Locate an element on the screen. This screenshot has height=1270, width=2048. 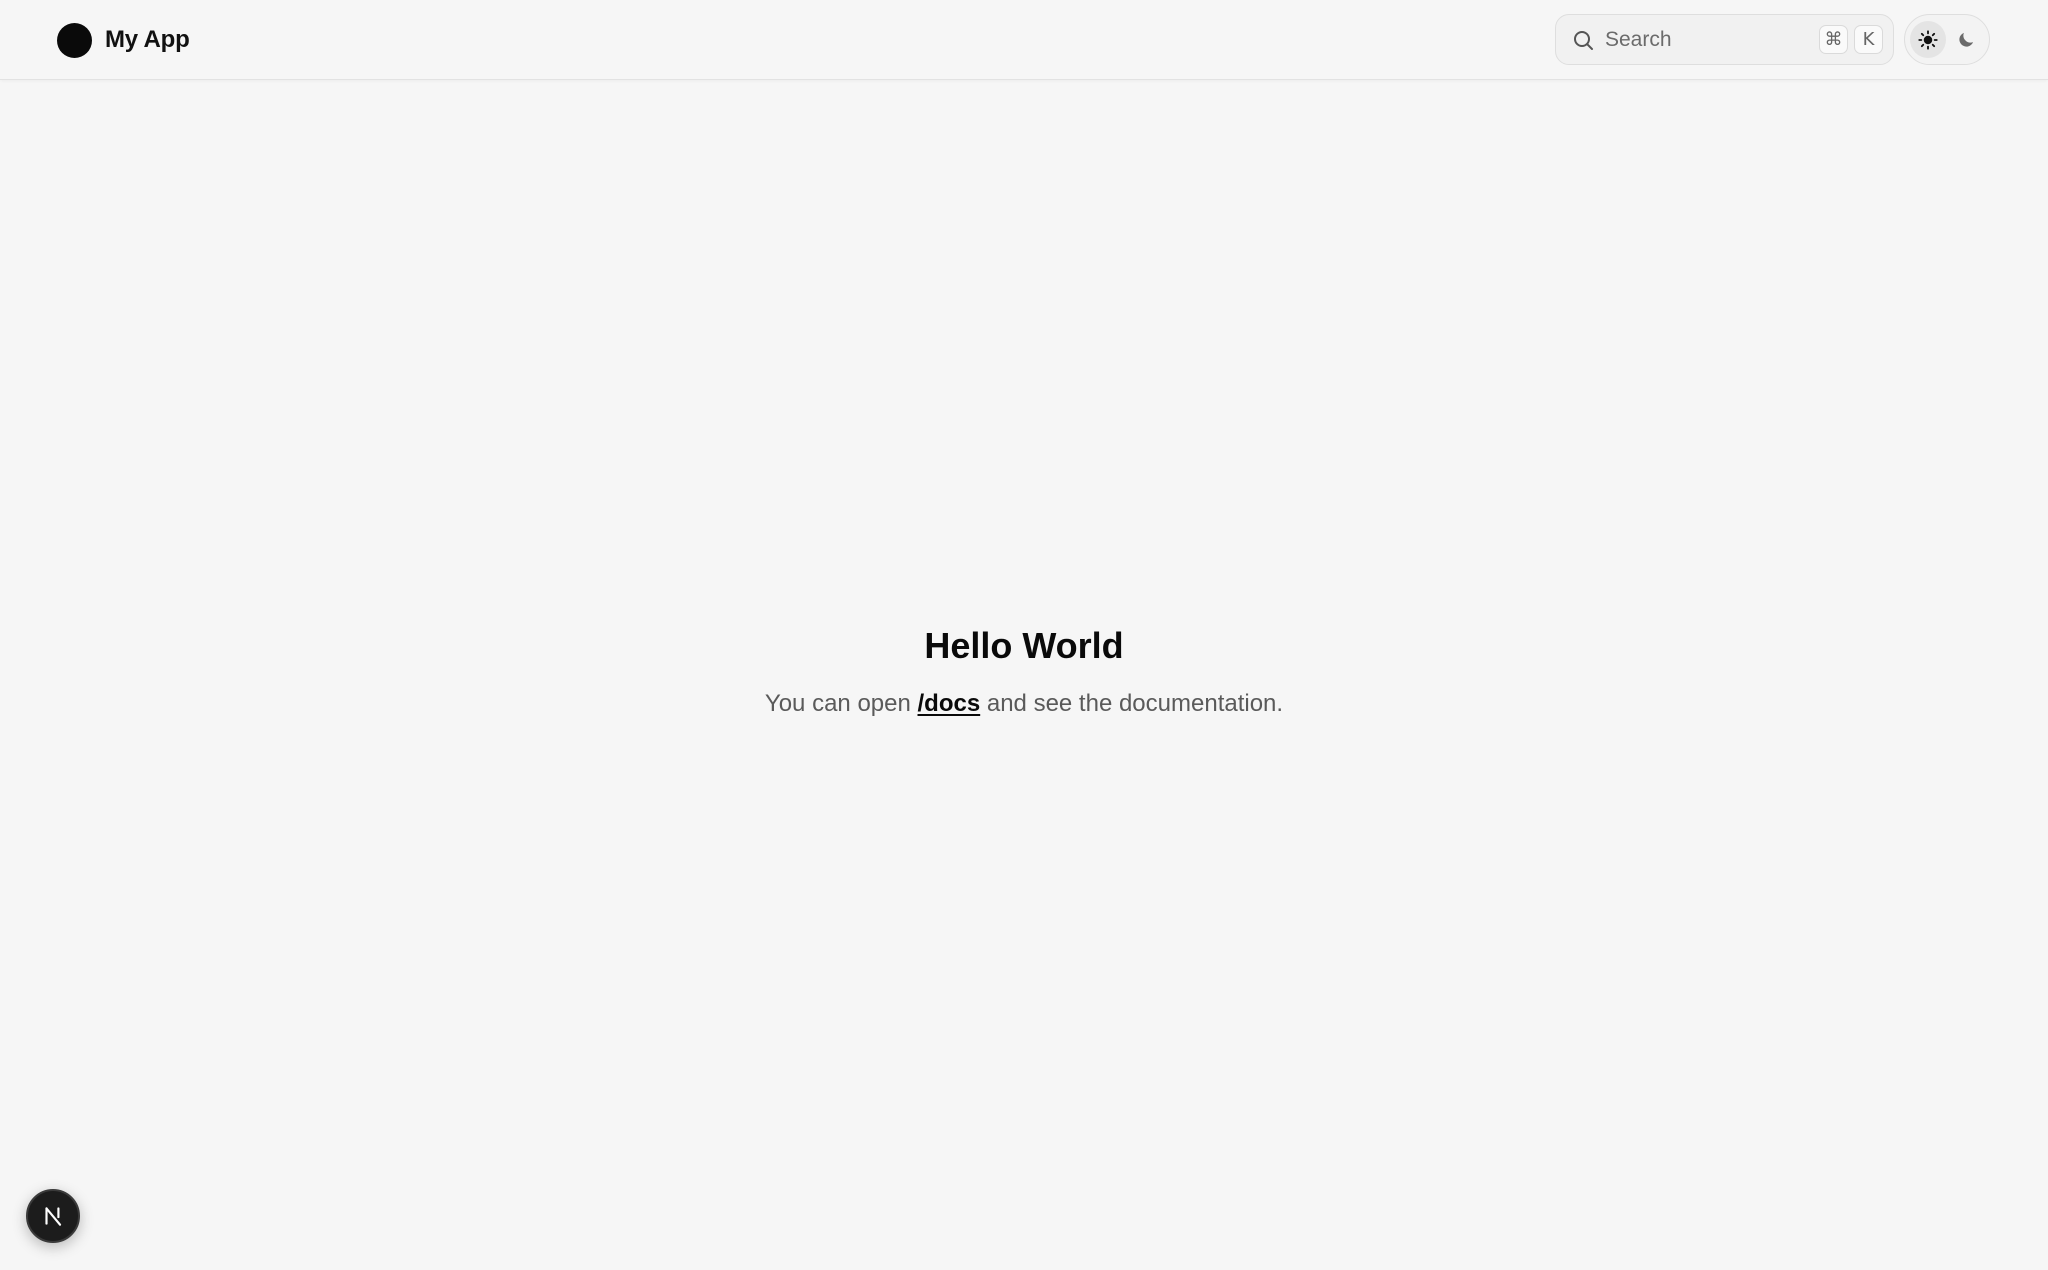
nextjs-dev-badge: N is located at coordinates (53, 1216).